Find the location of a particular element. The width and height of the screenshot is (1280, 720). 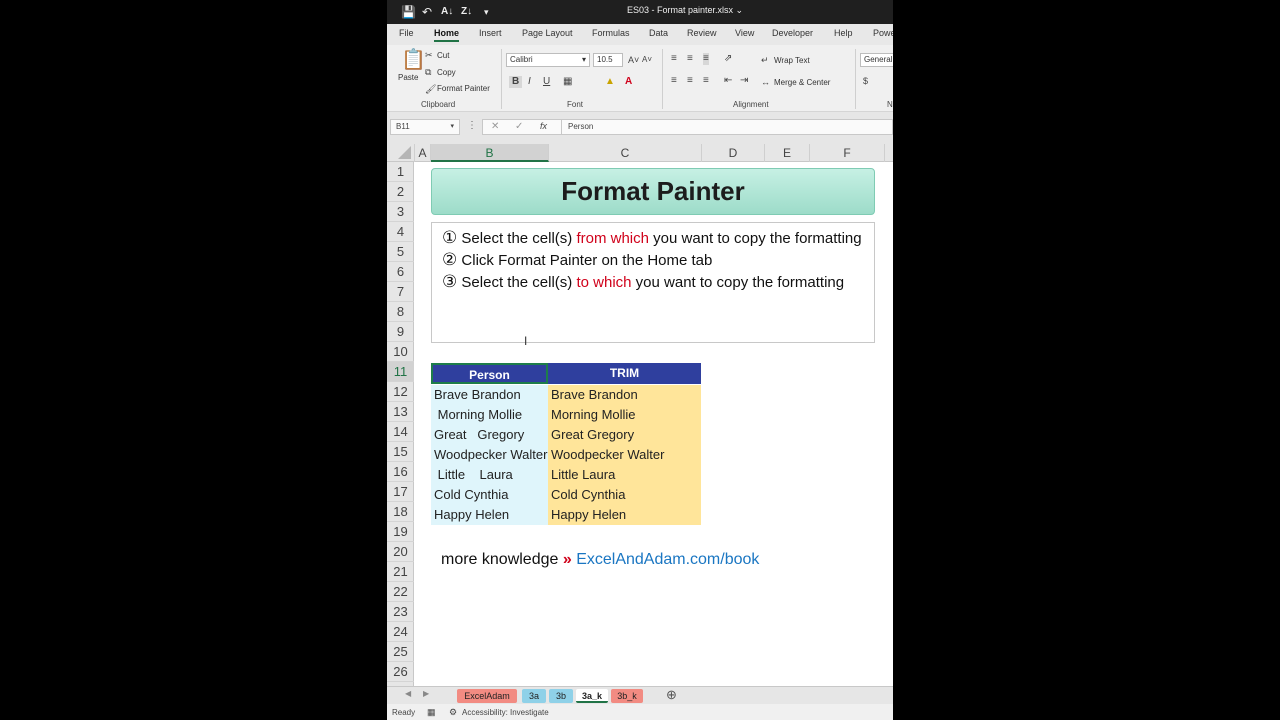

underline-button: U is located at coordinates (546, 82).